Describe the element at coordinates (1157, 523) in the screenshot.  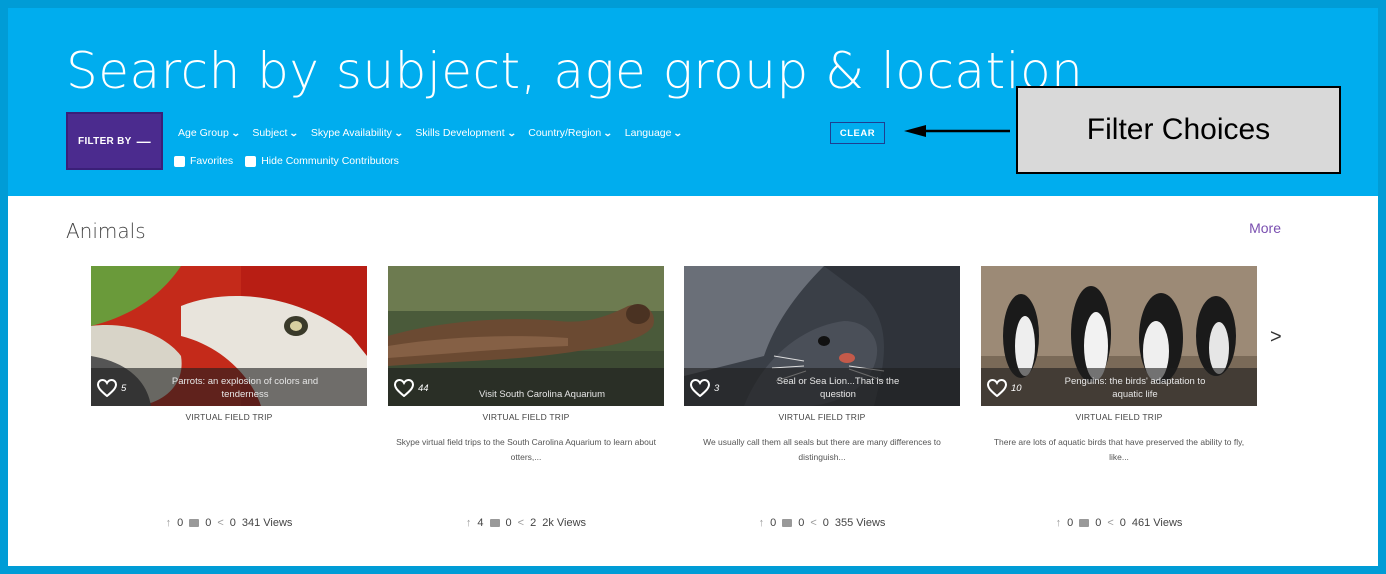
I see `view-count: 461 Views` at that location.